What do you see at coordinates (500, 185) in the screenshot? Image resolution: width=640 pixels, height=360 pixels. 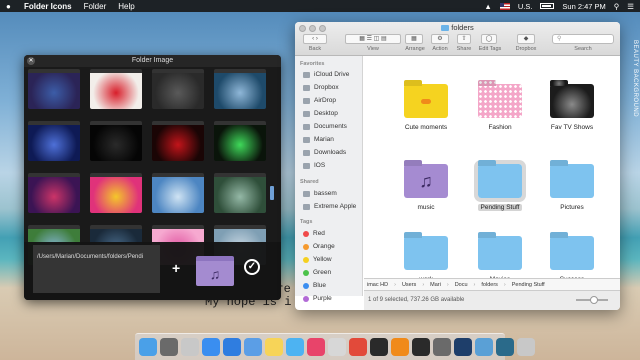 I see `folder-item: Pending Stuff` at bounding box center [500, 185].